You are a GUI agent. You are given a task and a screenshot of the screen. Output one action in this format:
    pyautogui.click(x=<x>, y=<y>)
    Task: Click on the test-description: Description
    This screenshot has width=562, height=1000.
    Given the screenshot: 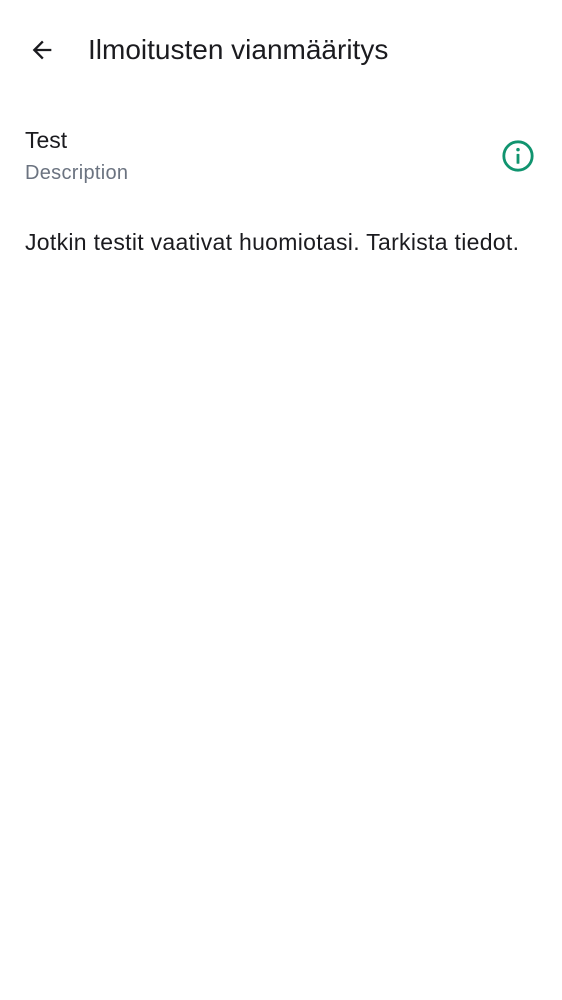 What is the action you would take?
    pyautogui.click(x=77, y=173)
    